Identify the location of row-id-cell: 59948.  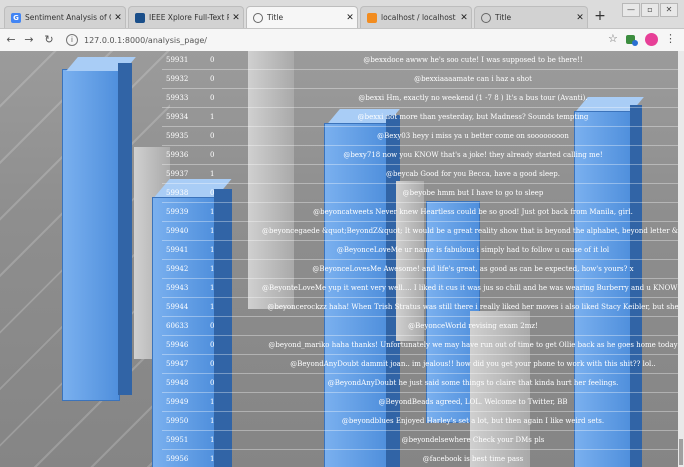
(177, 383).